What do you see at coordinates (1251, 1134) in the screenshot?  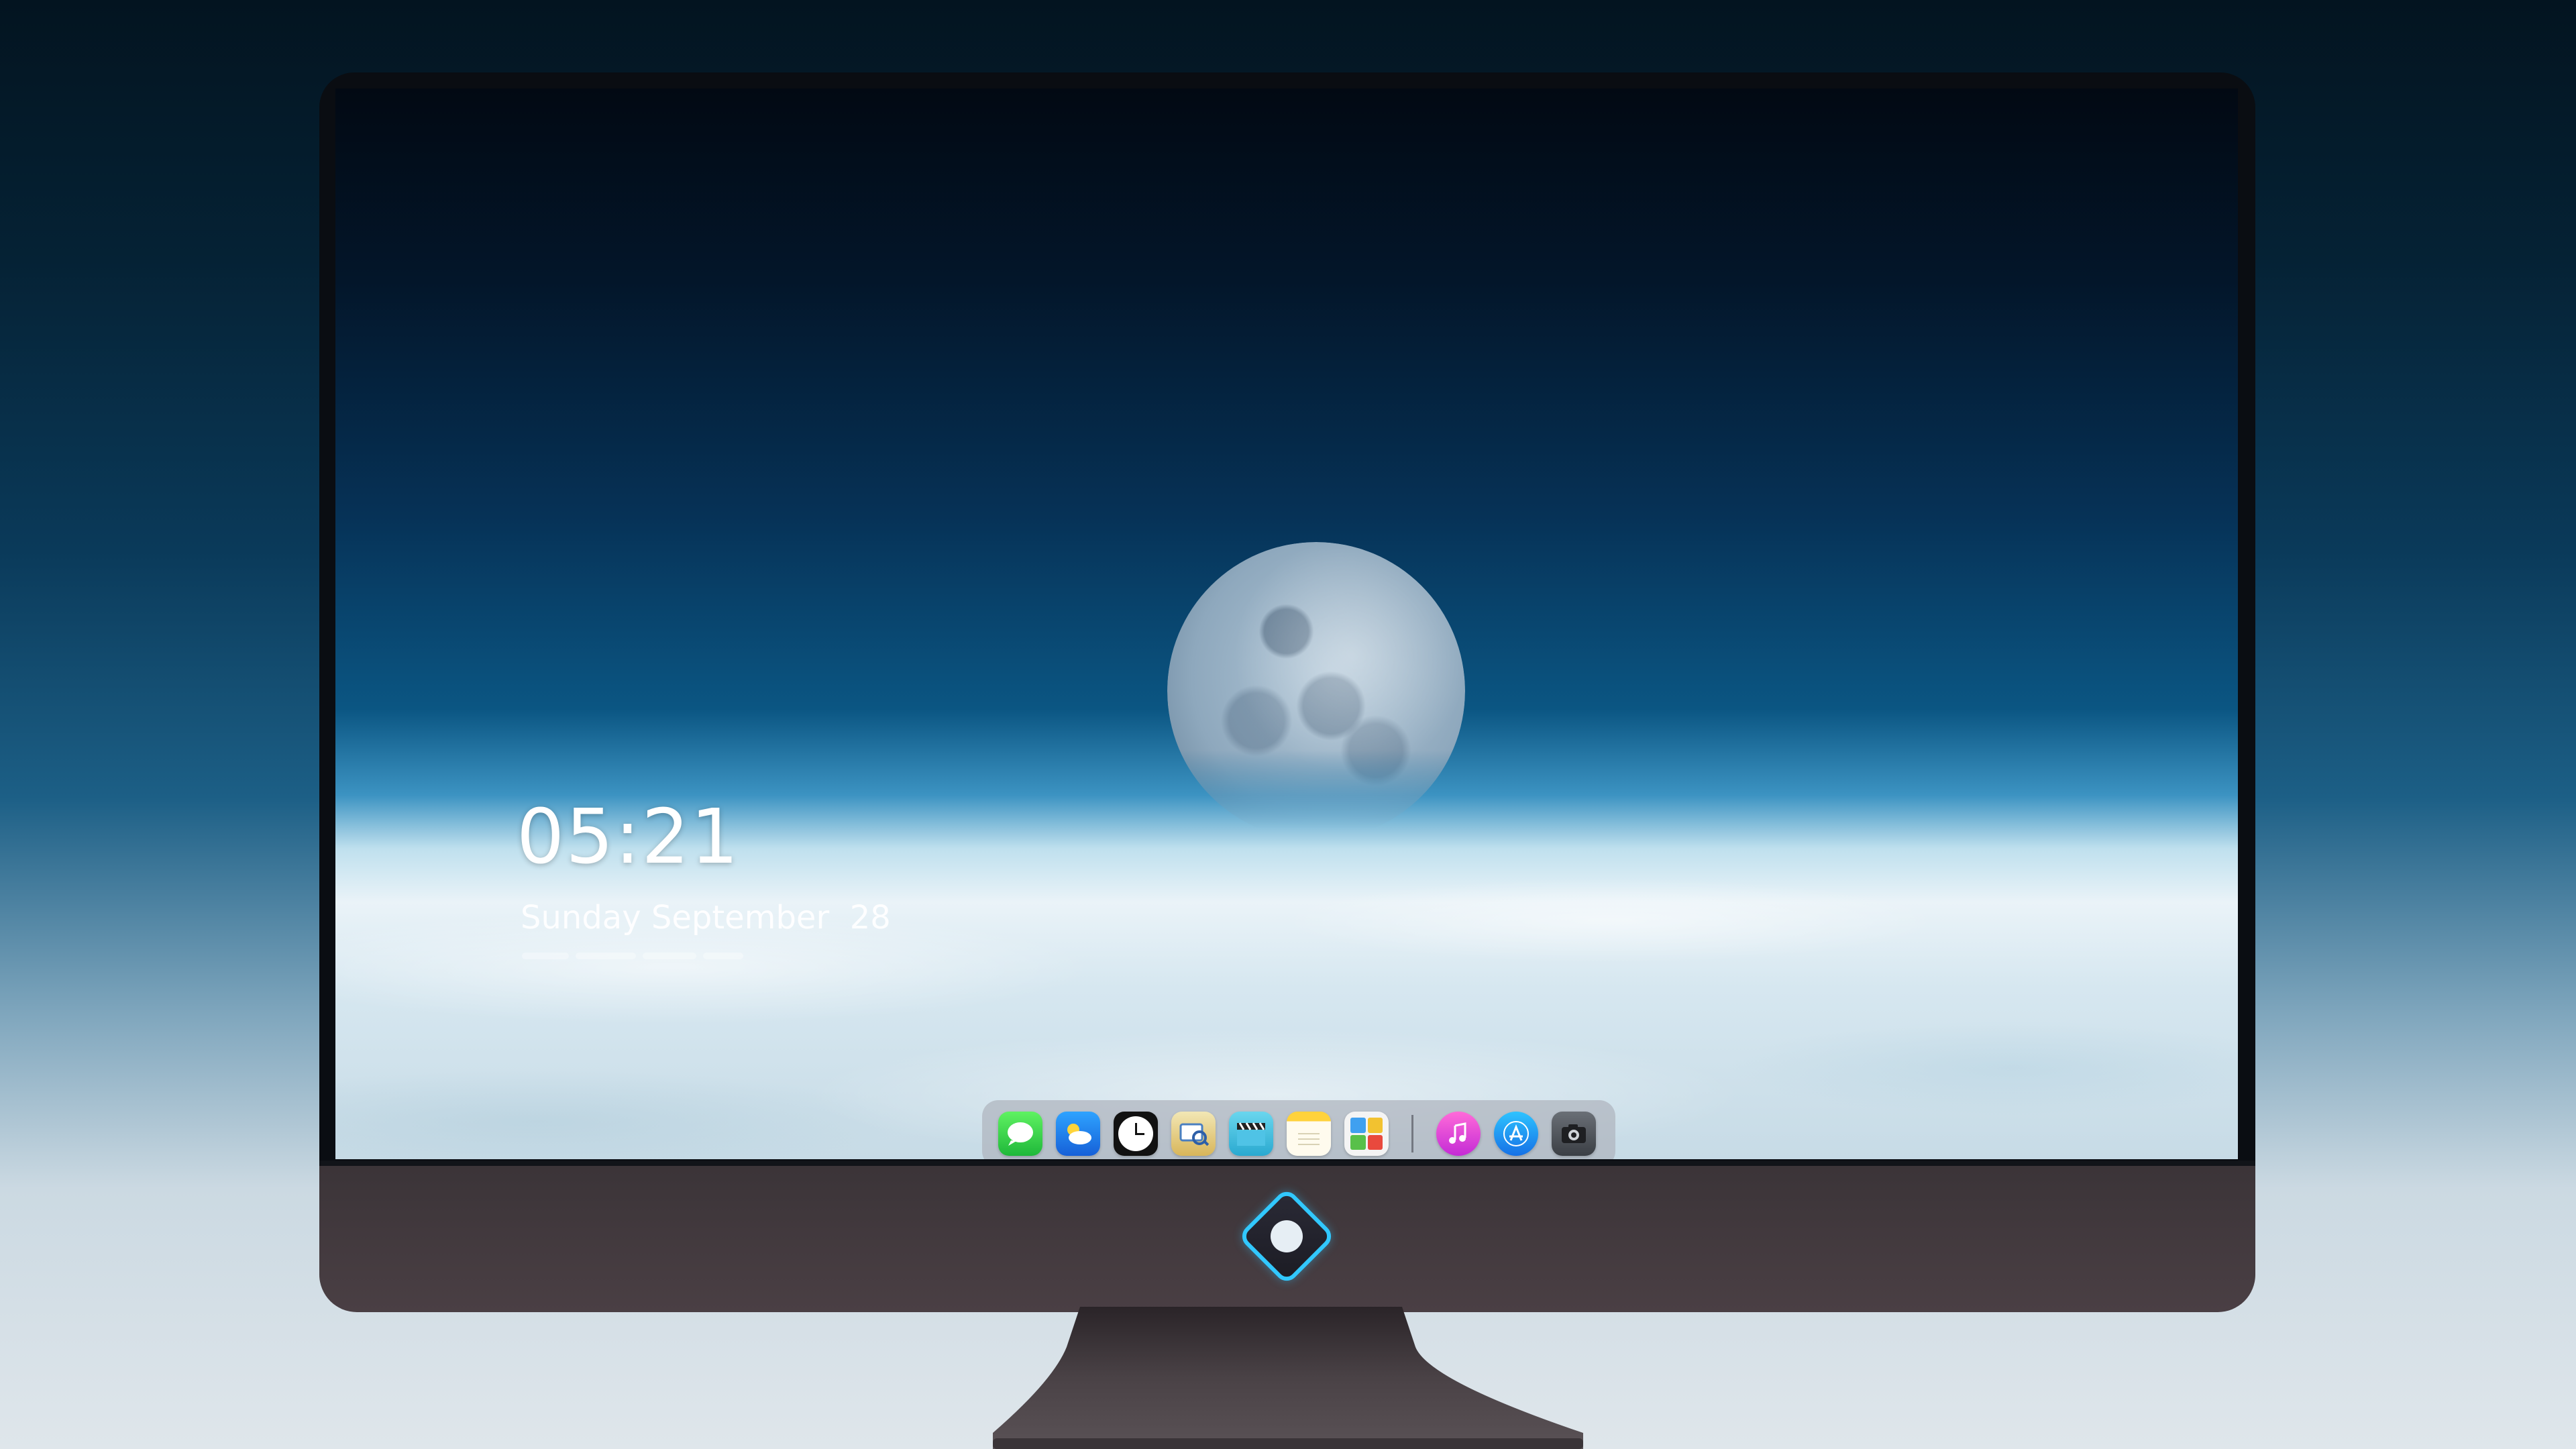 I see `movie-clapper-icon` at bounding box center [1251, 1134].